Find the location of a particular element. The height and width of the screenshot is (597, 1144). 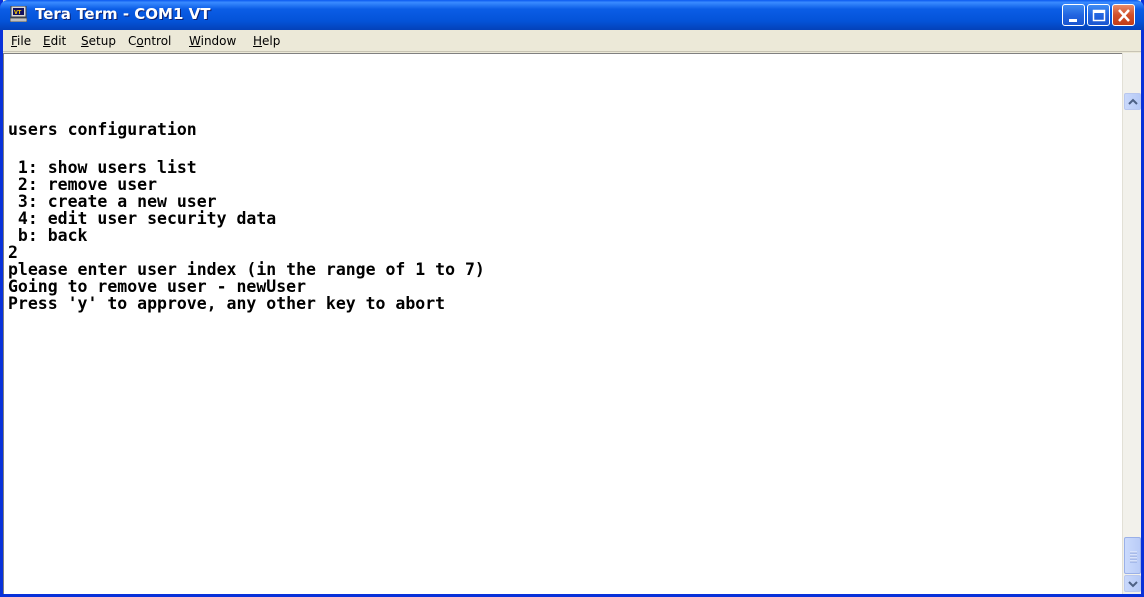

maximize-button is located at coordinates (1098, 15).